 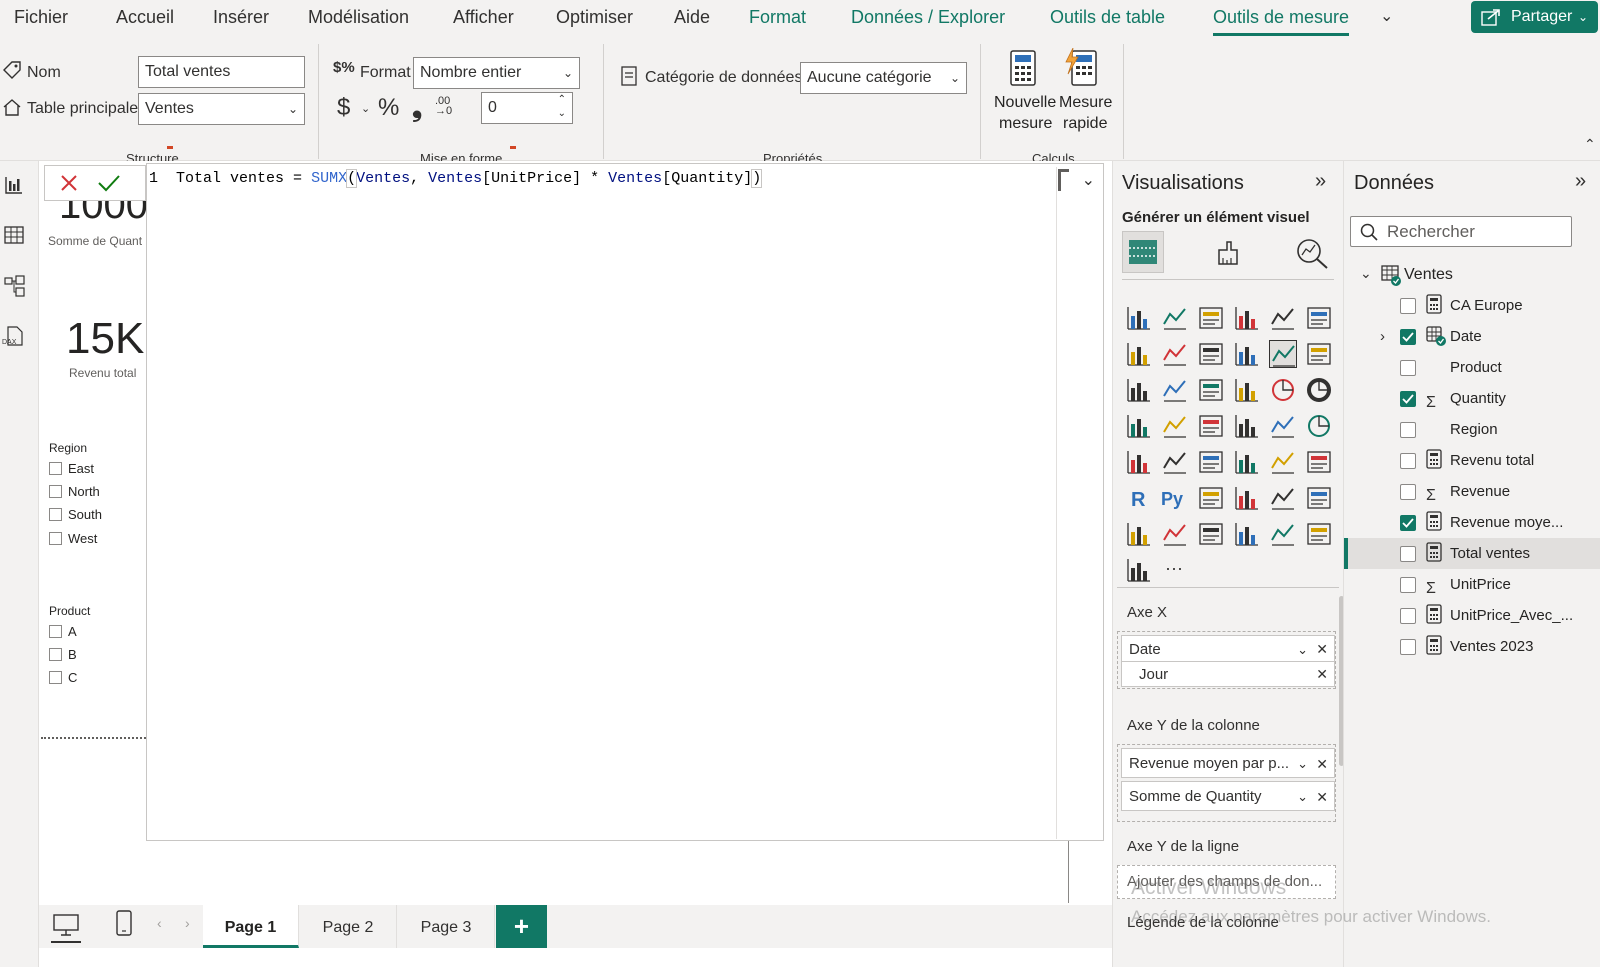 I want to click on slicer-item-west: West, so click(x=73, y=538).